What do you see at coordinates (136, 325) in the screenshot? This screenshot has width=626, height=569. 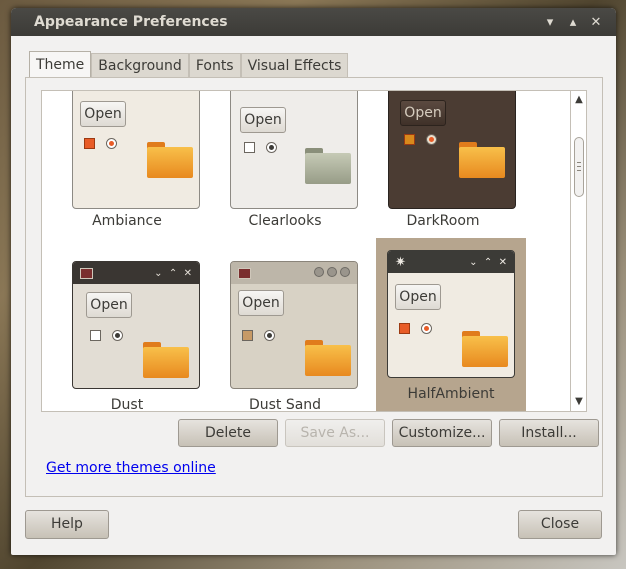 I see `theme-preview: ⌄ ⌃ ✕ Open` at bounding box center [136, 325].